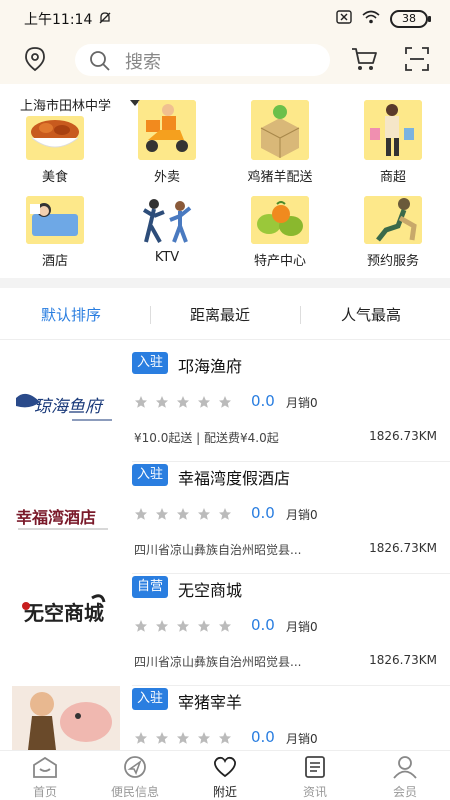 The image size is (450, 800). Describe the element at coordinates (100, 63) in the screenshot. I see `search-icon` at that location.